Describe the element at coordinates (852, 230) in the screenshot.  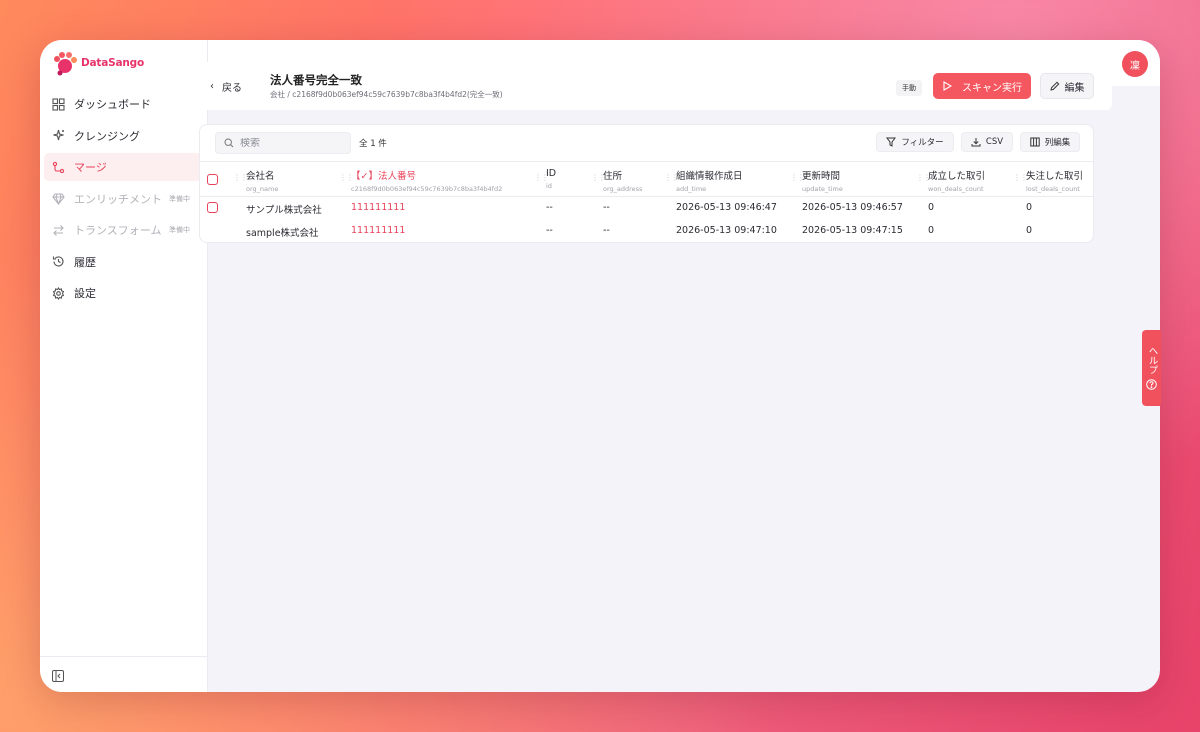
I see `cell-update-time: 2026-05-13 09:47:15` at that location.